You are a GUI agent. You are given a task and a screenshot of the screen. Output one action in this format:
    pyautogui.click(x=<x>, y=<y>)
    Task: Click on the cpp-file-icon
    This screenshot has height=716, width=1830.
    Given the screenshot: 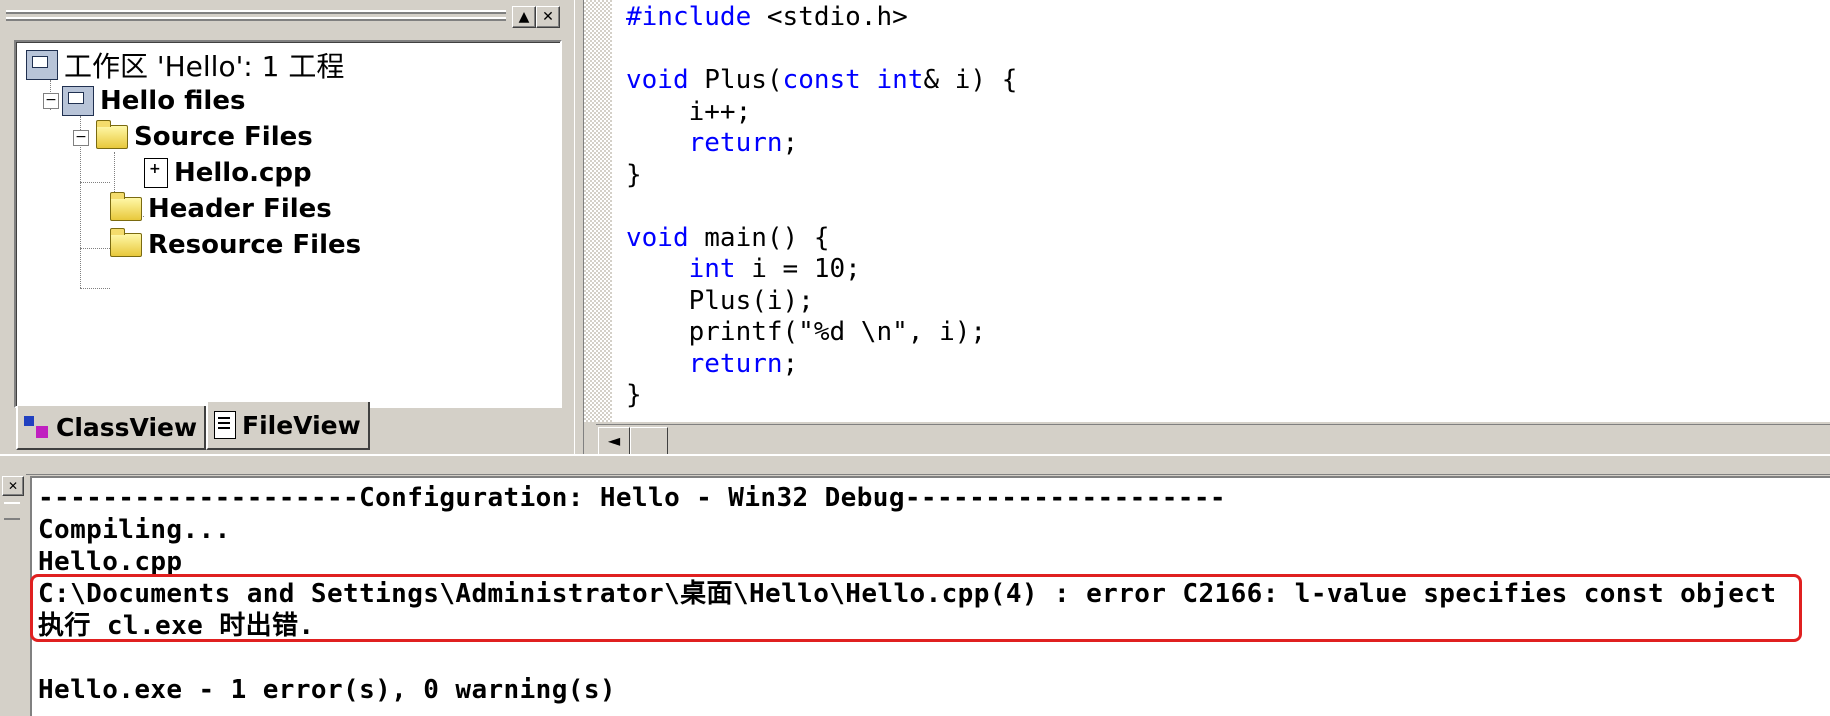 What is the action you would take?
    pyautogui.click(x=156, y=173)
    